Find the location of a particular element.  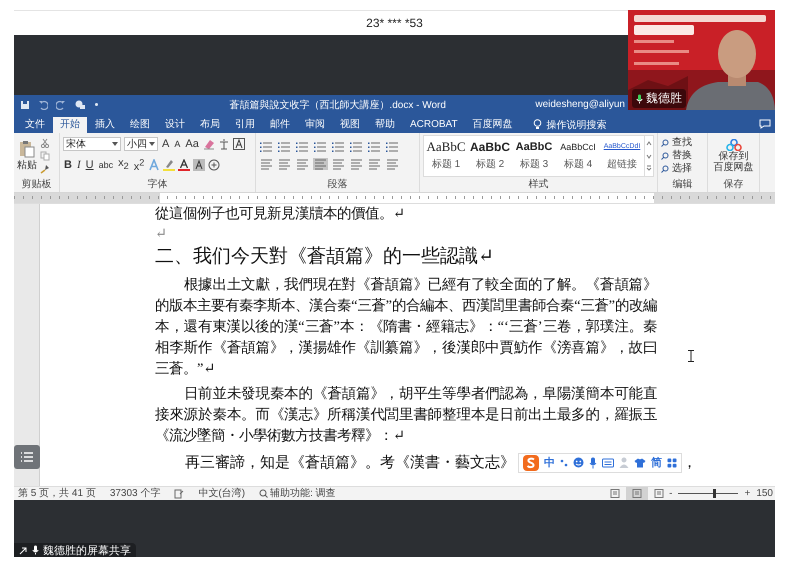

document-title: 蒼頡篇與說文收字（西北師大講座）.docx - Word is located at coordinates (337, 105).